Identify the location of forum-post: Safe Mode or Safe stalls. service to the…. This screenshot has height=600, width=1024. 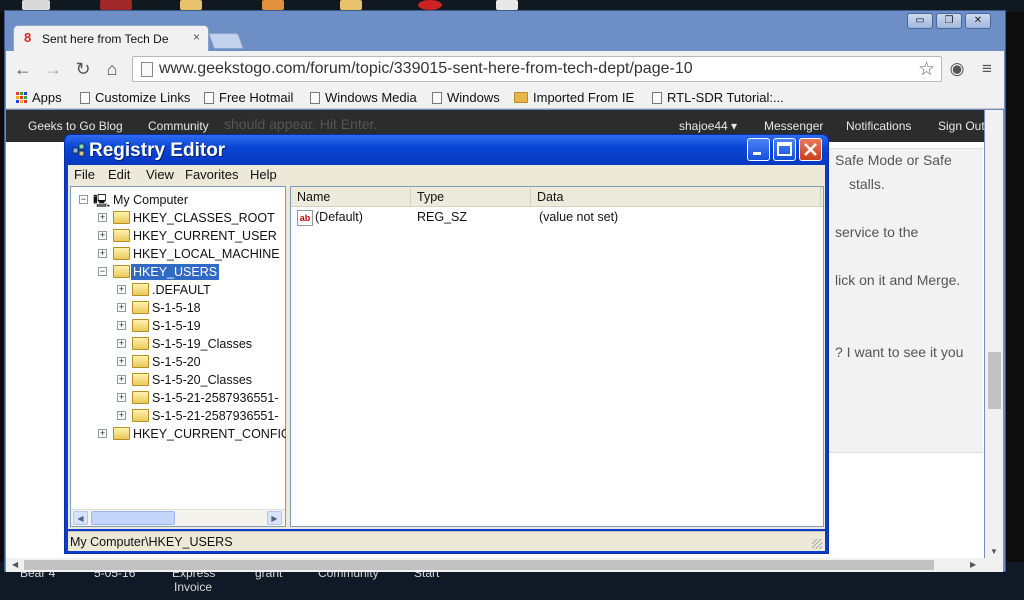
(903, 300).